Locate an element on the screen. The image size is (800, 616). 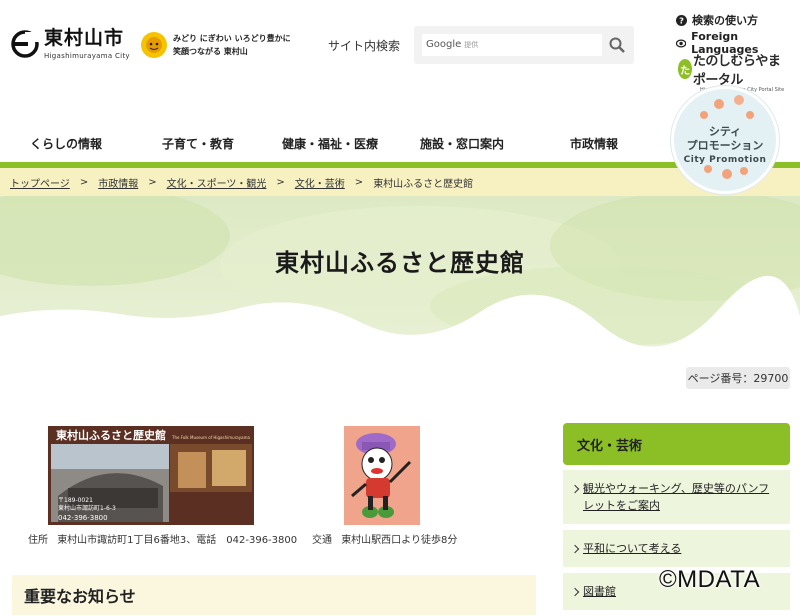
breadcrumb-culture-sports: 文化・スポーツ・観光 is located at coordinates (217, 182).